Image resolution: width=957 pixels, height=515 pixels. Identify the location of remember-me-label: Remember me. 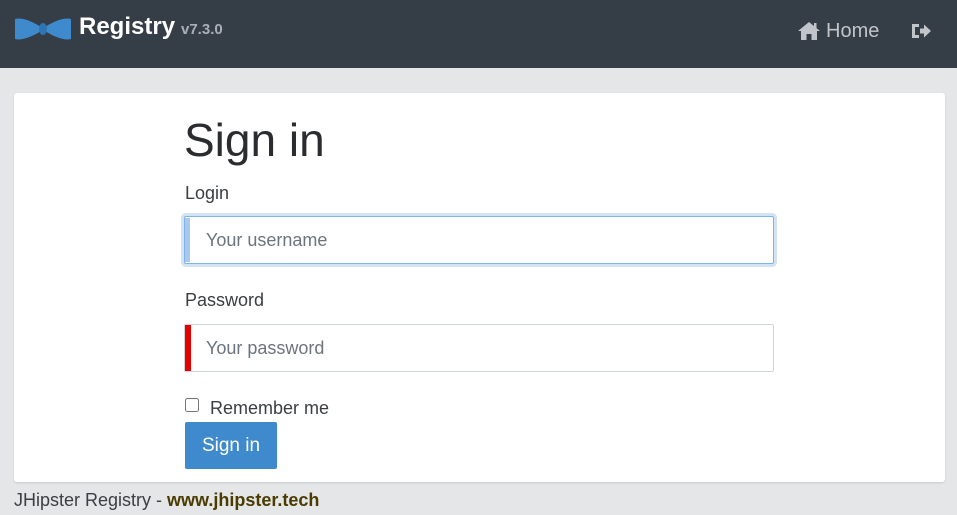
(269, 408).